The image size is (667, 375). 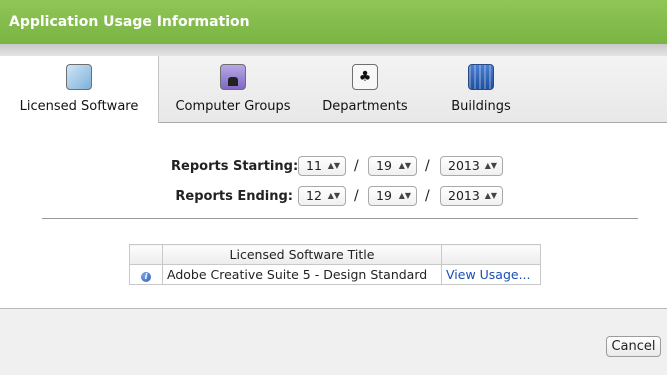 What do you see at coordinates (340, 218) in the screenshot?
I see `section-divider` at bounding box center [340, 218].